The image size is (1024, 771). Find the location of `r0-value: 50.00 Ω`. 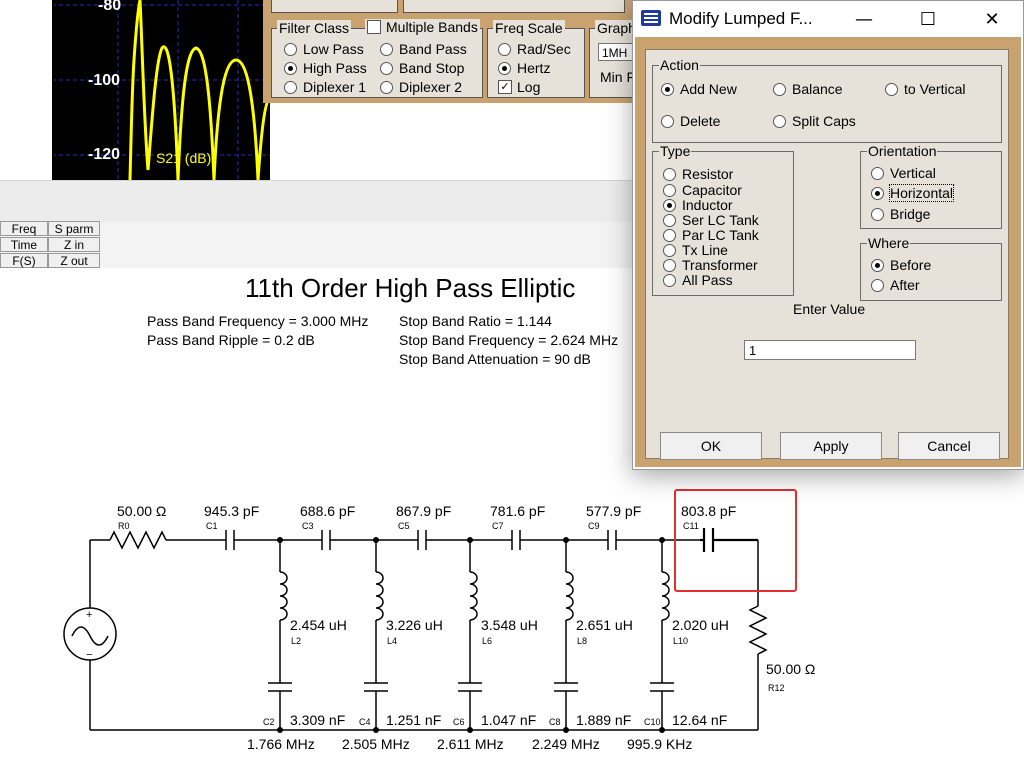

r0-value: 50.00 Ω is located at coordinates (142, 511).